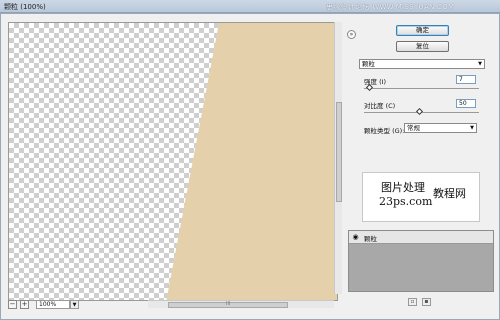 The width and height of the screenshot is (500, 320). I want to click on trash-icon: ▪, so click(426, 302).